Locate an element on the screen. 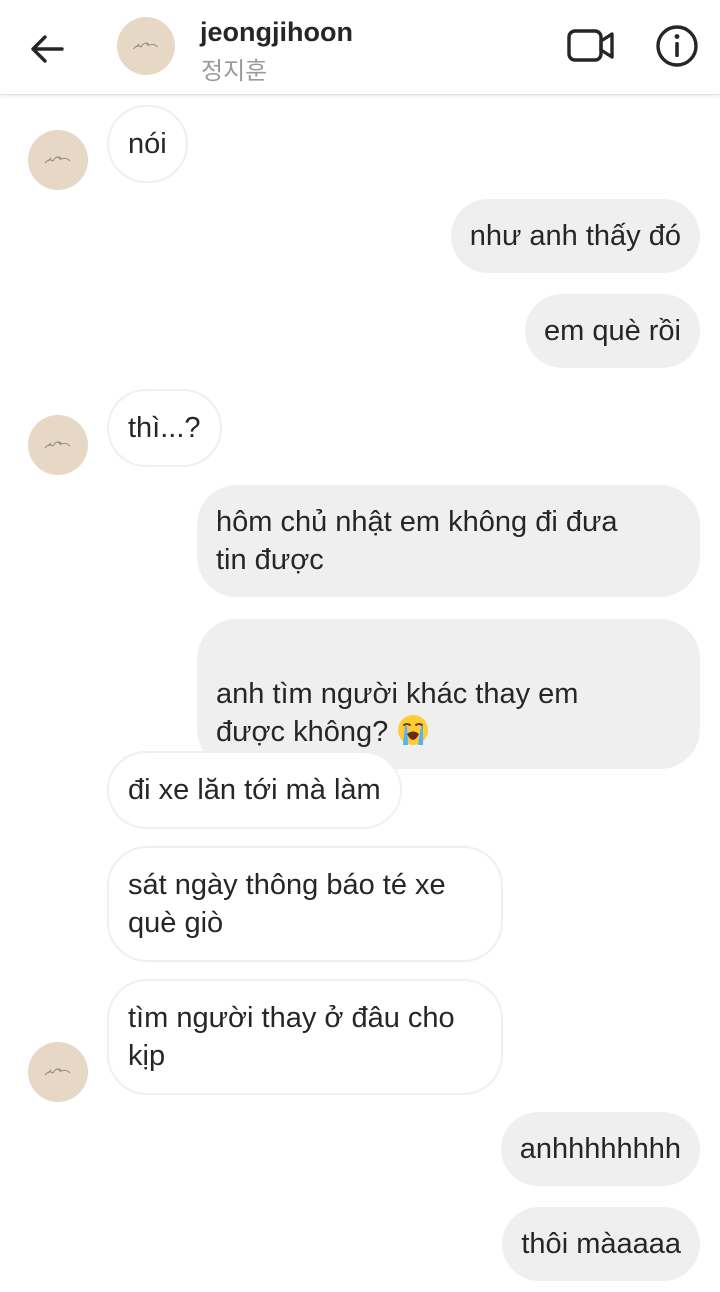 The height and width of the screenshot is (1292, 720). loudly-crying-face-emoji is located at coordinates (413, 730).